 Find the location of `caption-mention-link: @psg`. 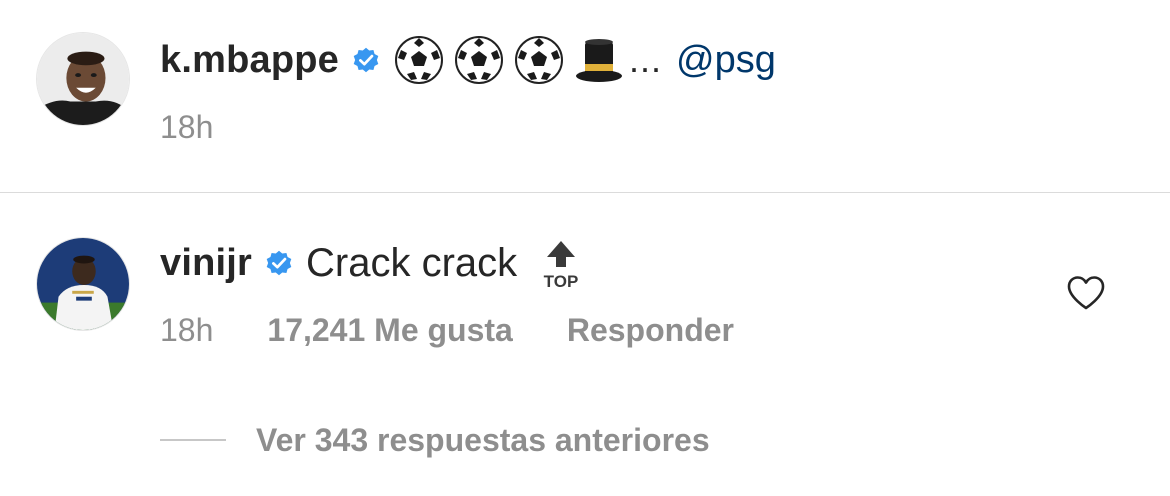

caption-mention-link: @psg is located at coordinates (726, 60).